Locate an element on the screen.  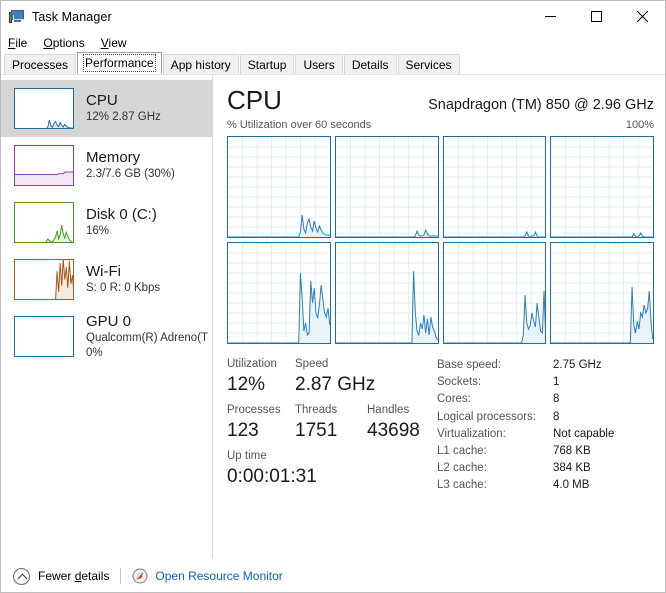
chevron-up-icon is located at coordinates (21, 576).